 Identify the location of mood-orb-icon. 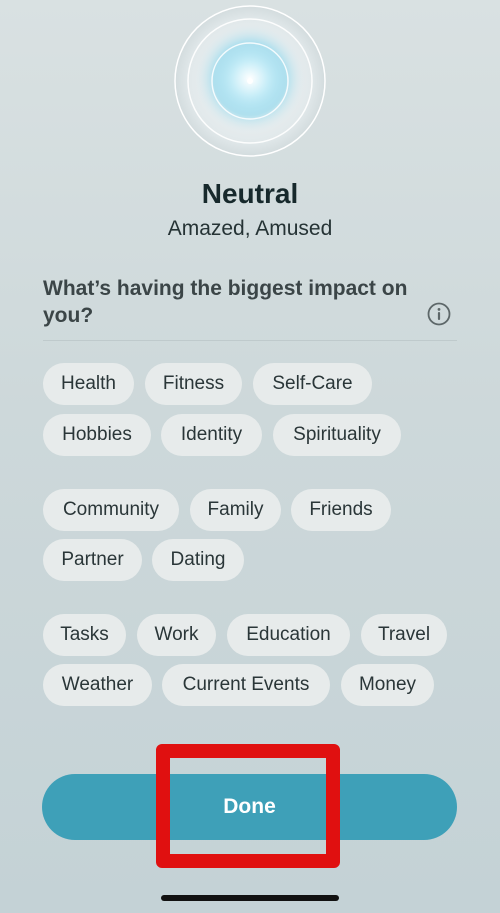
(250, 81).